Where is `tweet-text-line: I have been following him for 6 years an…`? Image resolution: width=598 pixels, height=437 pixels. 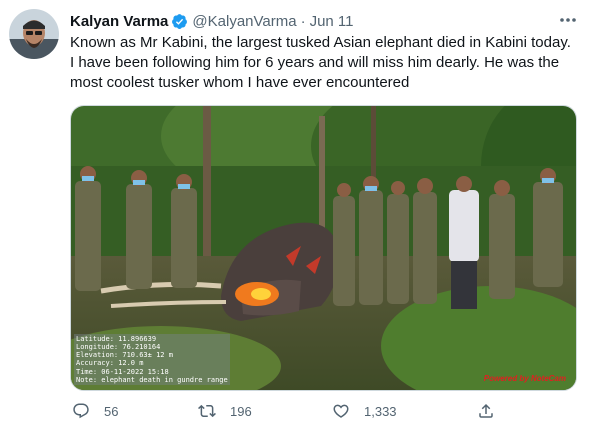 tweet-text-line: I have been following him for 6 years an… is located at coordinates (315, 62).